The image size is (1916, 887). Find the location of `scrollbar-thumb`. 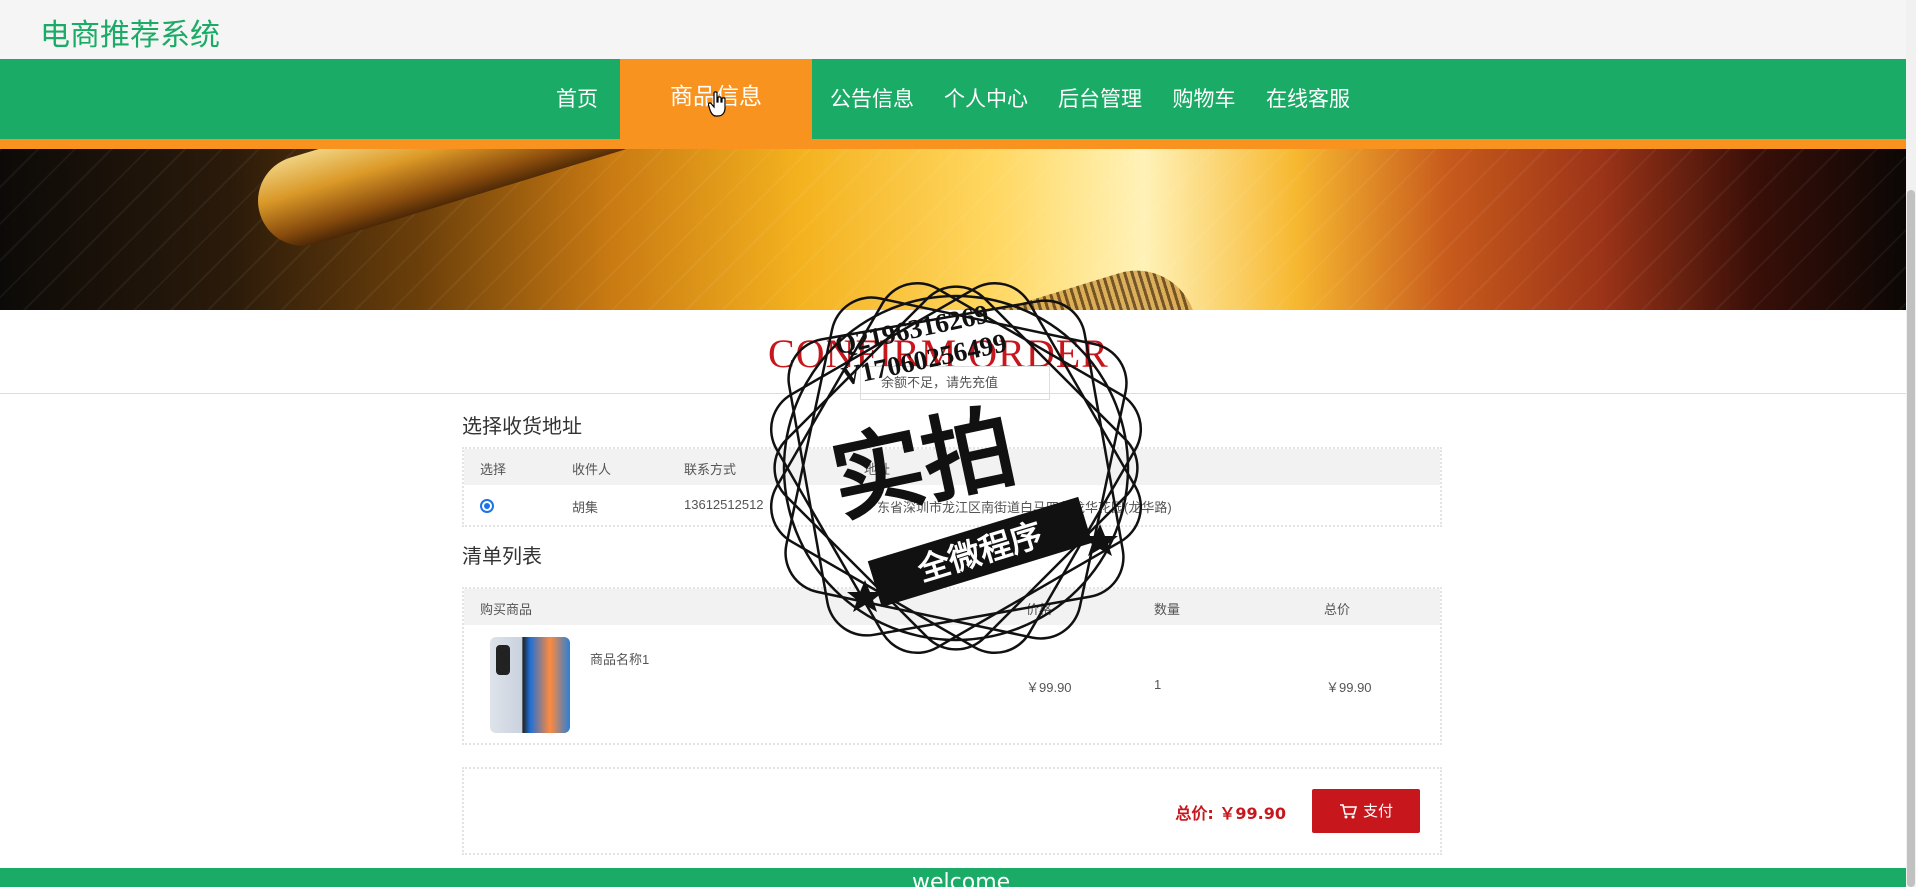

scrollbar-thumb is located at coordinates (1911, 538).